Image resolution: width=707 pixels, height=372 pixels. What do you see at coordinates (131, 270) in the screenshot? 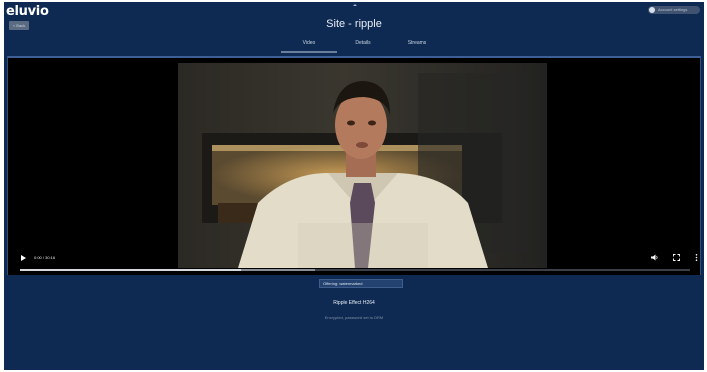
I see `progress-played` at bounding box center [131, 270].